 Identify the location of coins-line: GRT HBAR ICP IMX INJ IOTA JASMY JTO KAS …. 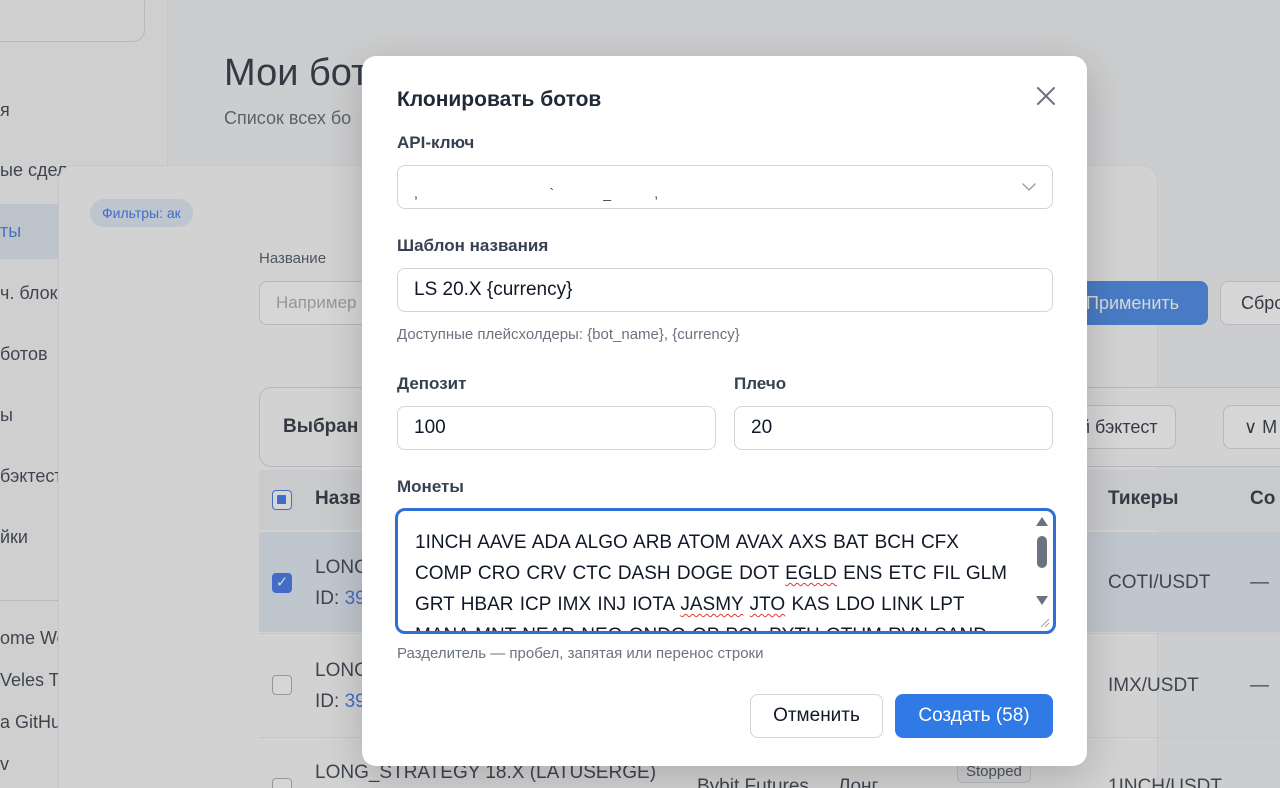
(690, 604).